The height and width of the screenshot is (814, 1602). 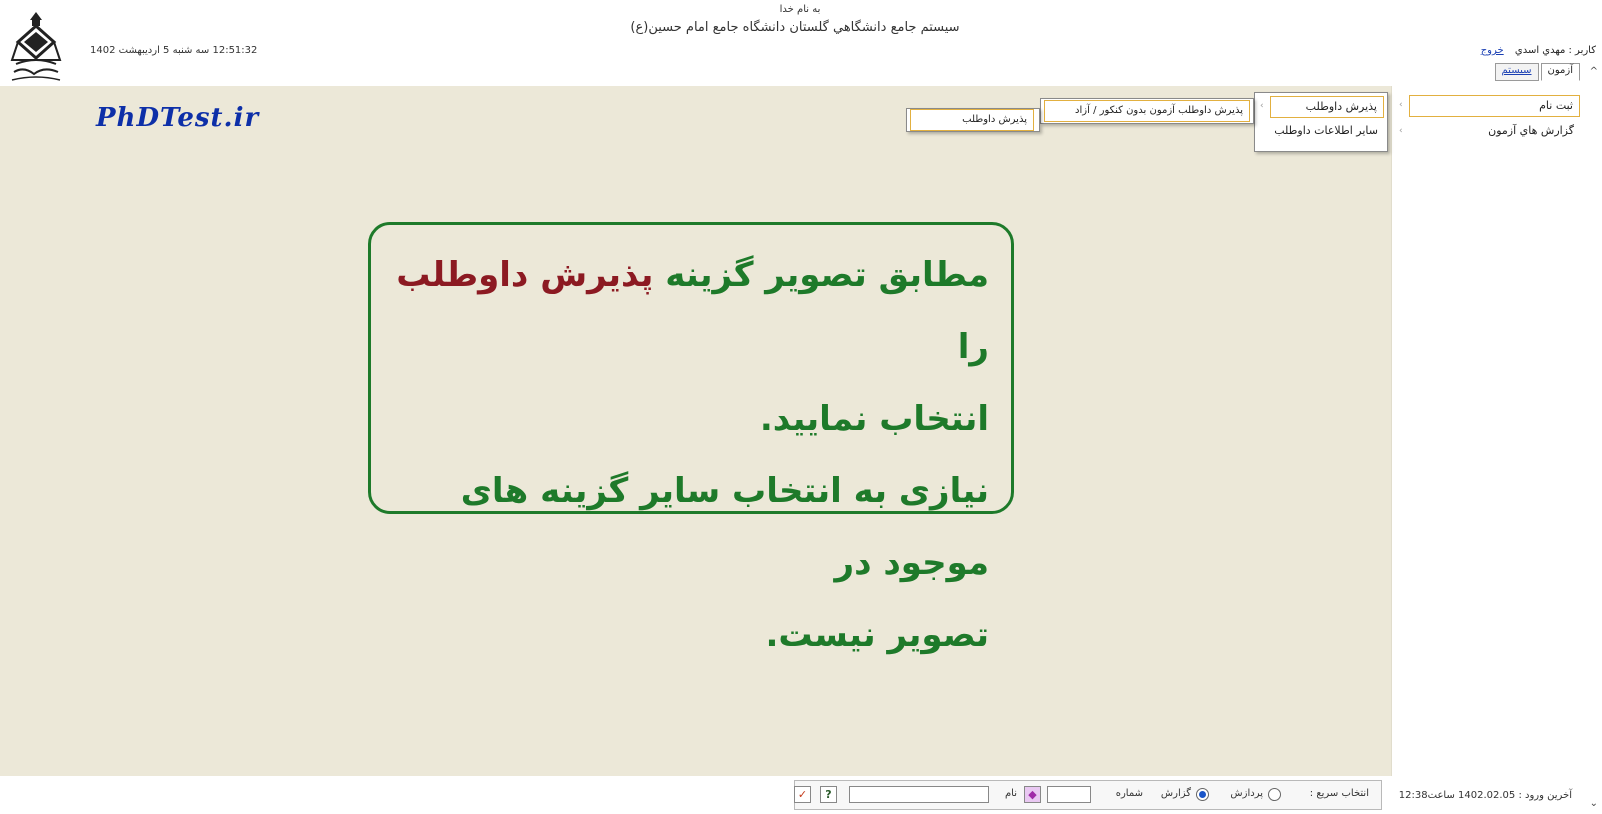 I want to click on module-tabs: آزمون سيستم, so click(x=1537, y=72).